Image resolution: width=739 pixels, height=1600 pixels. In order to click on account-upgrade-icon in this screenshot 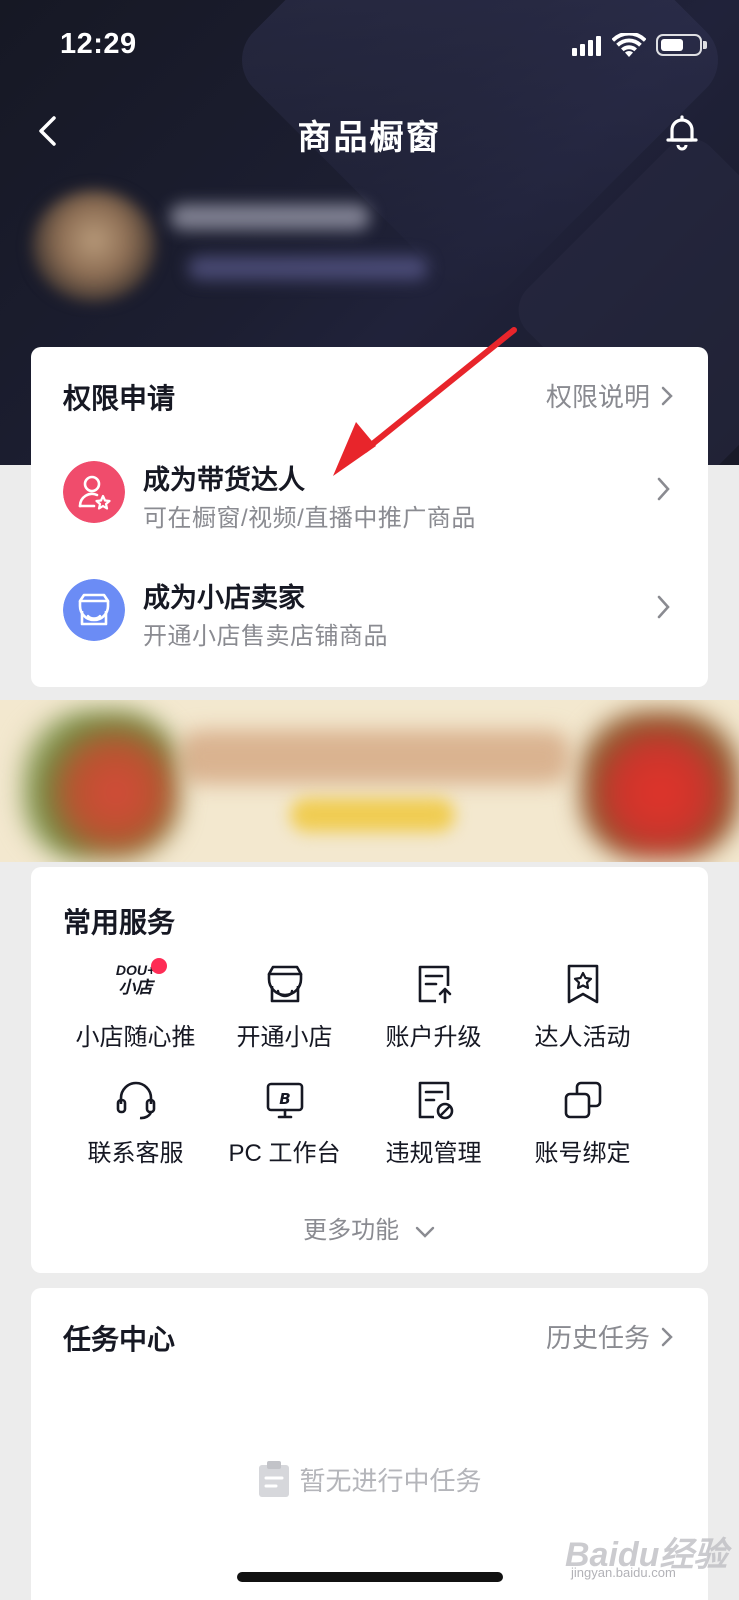, I will do `click(434, 984)`.